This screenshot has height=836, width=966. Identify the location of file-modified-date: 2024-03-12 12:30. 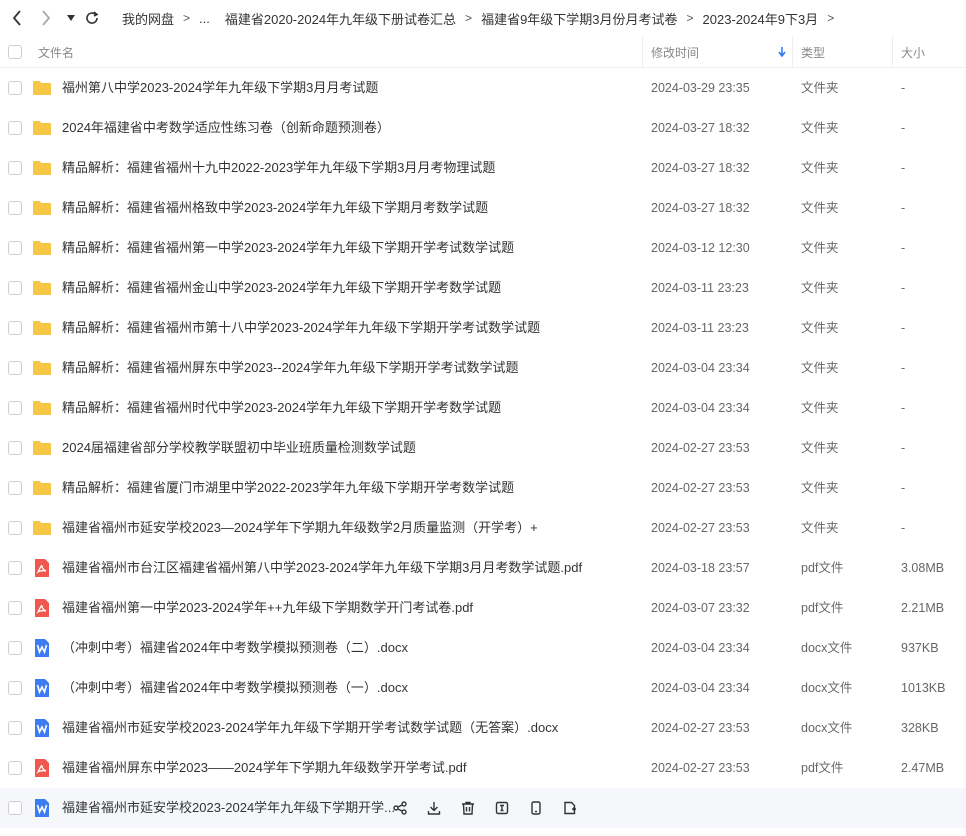
(700, 248).